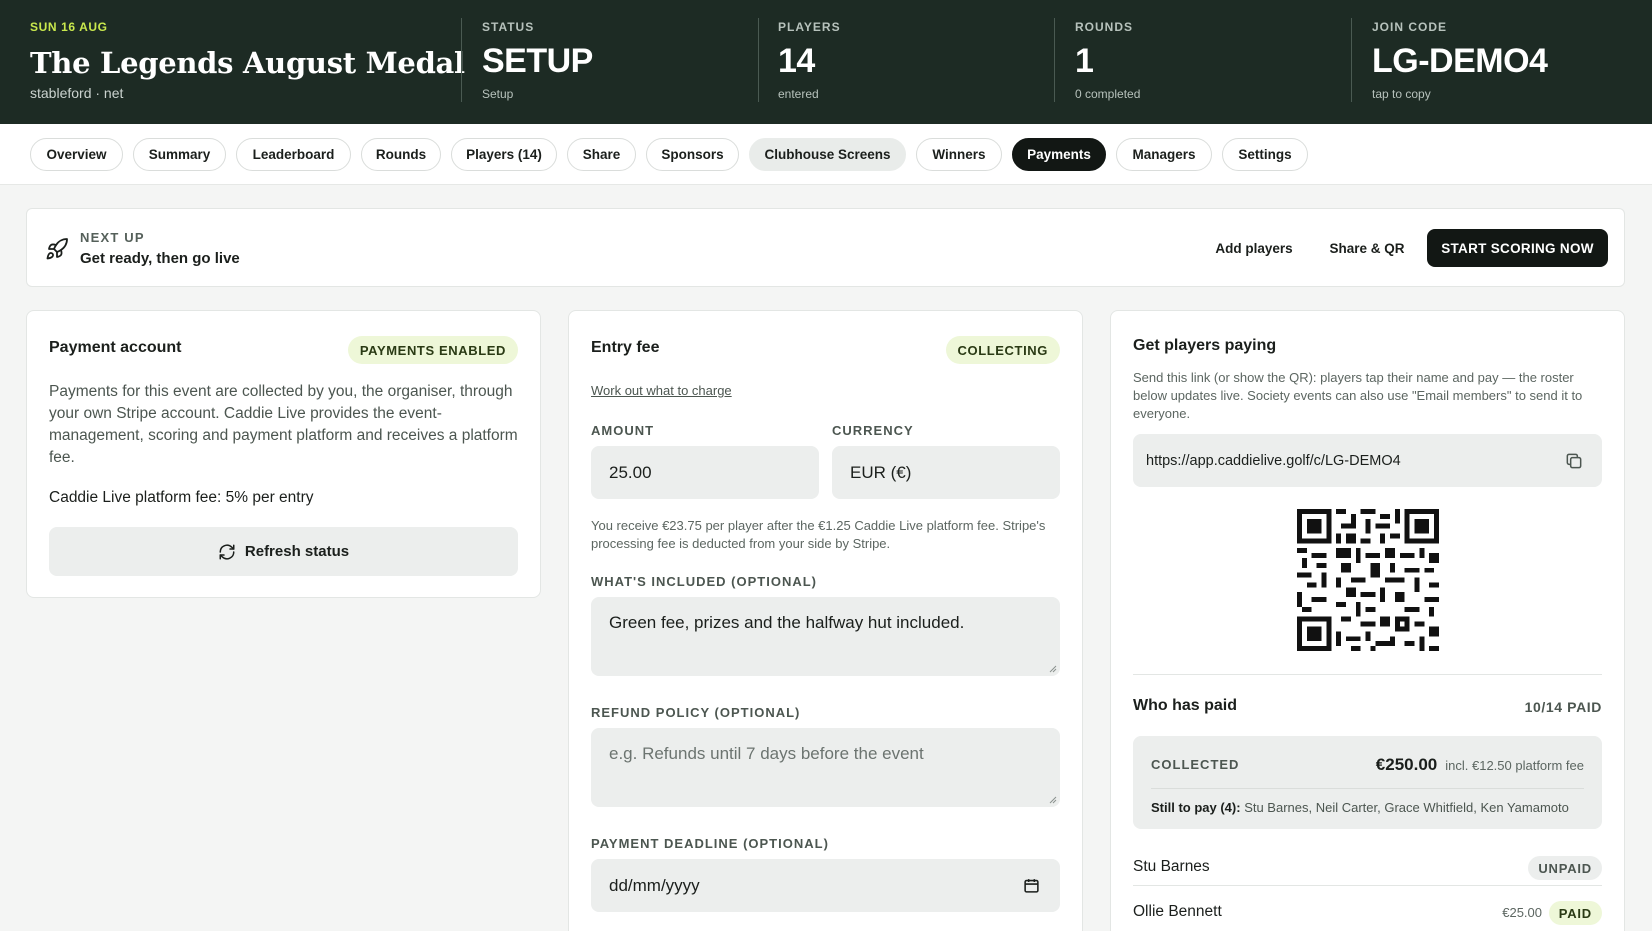  I want to click on stat-status: STATUS SETUP Setup, so click(537, 62).